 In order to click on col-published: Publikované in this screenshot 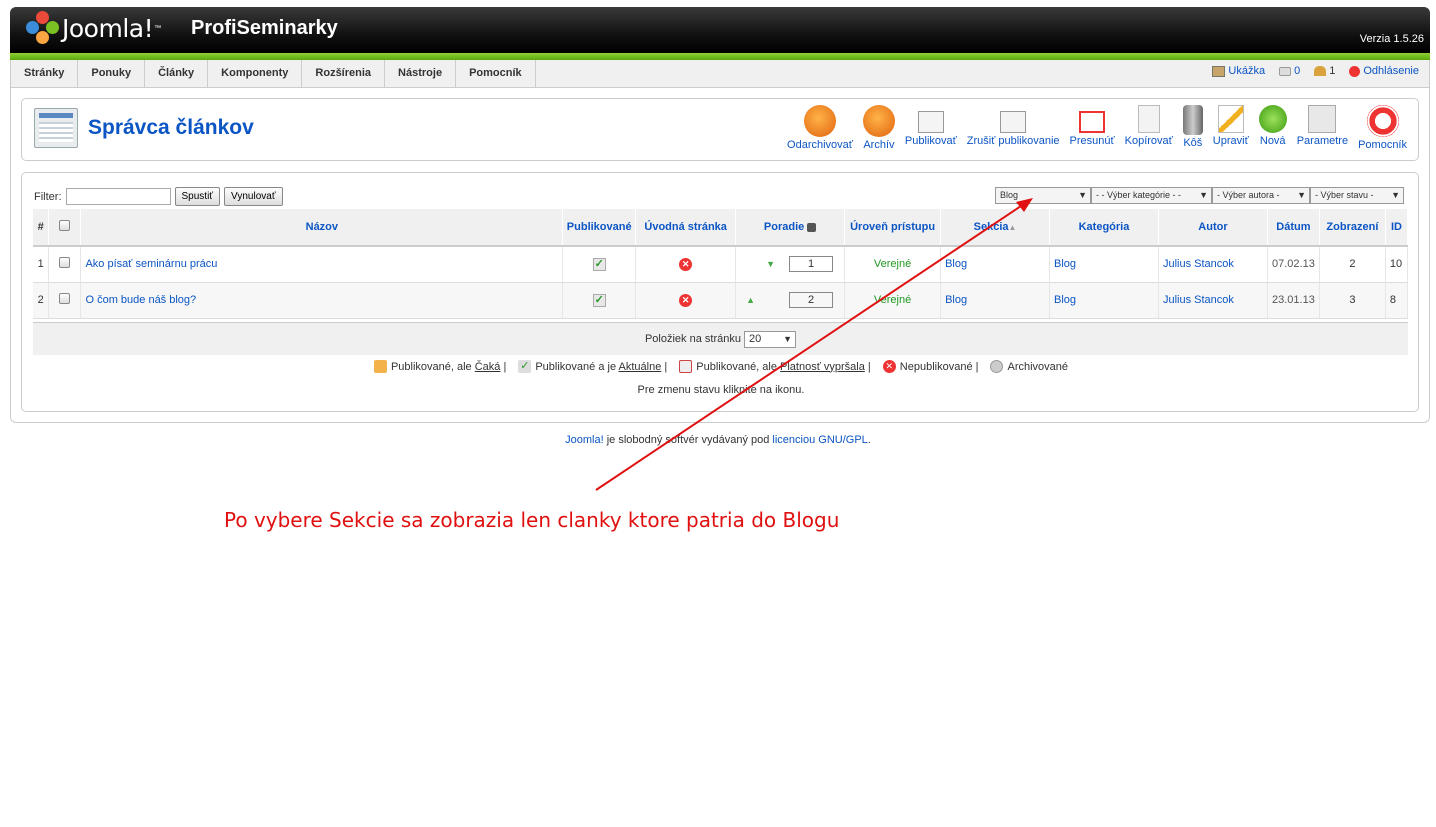, I will do `click(599, 228)`.